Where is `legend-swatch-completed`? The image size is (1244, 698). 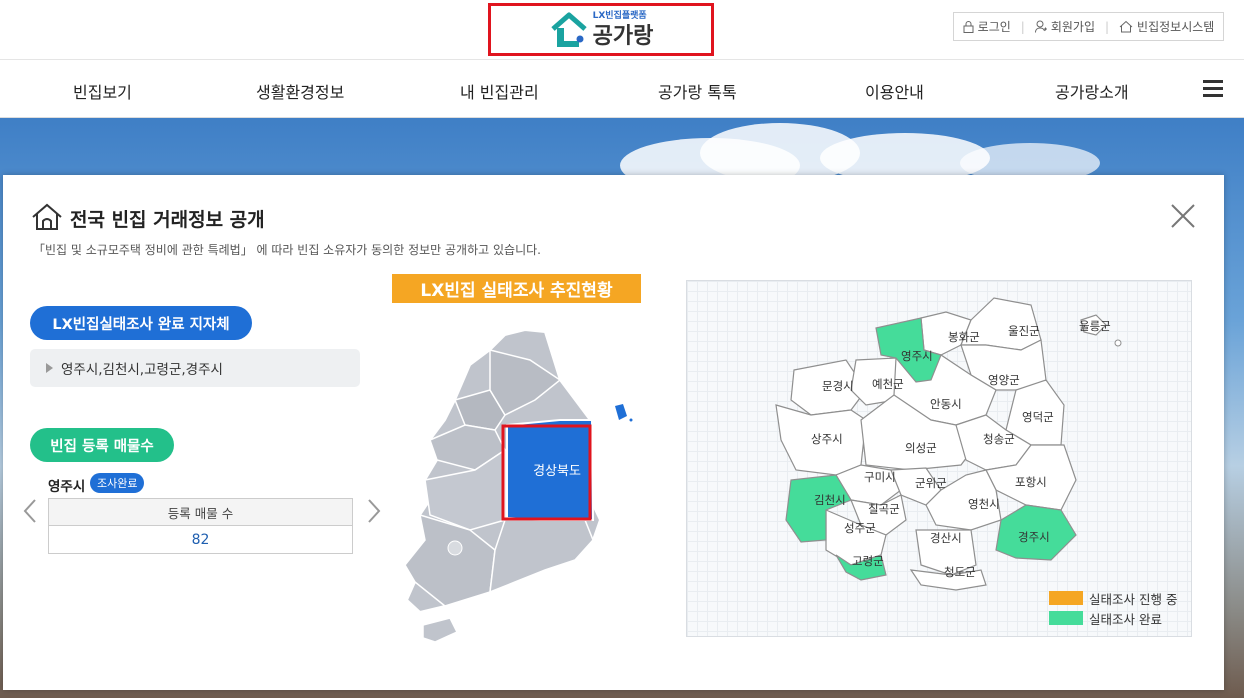 legend-swatch-completed is located at coordinates (1066, 618).